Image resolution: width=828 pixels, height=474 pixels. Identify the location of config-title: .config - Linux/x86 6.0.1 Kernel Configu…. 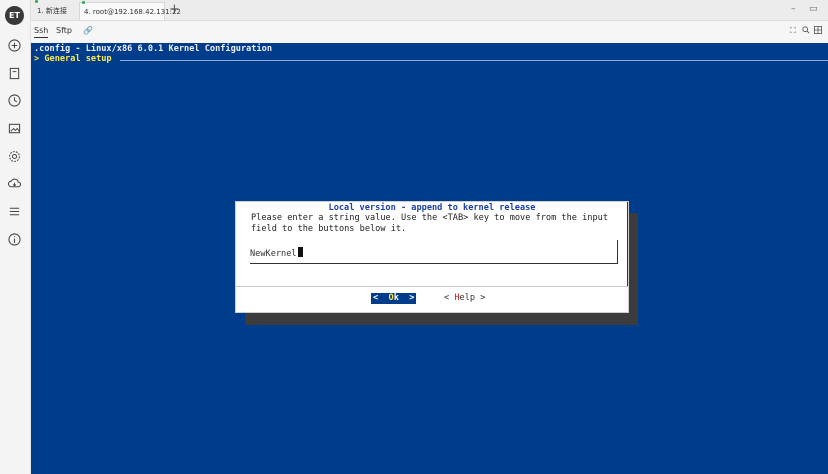
(153, 49).